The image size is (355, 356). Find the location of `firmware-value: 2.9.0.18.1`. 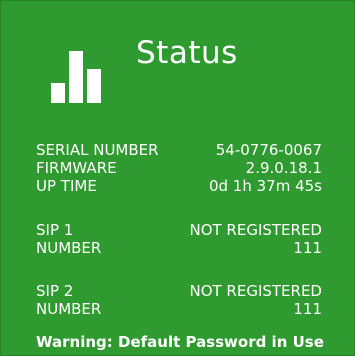

firmware-value: 2.9.0.18.1 is located at coordinates (283, 168).